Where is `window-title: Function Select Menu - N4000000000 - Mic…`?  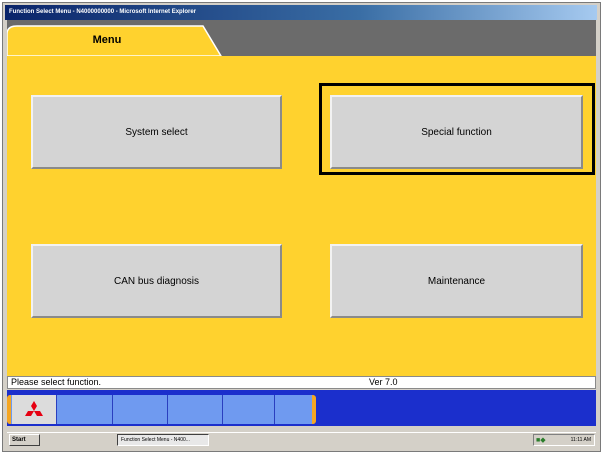
window-title: Function Select Menu - N4000000000 - Mic… is located at coordinates (103, 12).